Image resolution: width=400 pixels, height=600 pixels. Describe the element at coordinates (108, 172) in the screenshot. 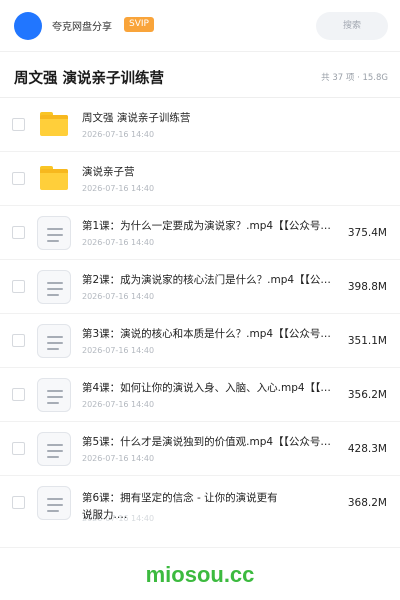

I see `item-name: 演说亲子营` at that location.